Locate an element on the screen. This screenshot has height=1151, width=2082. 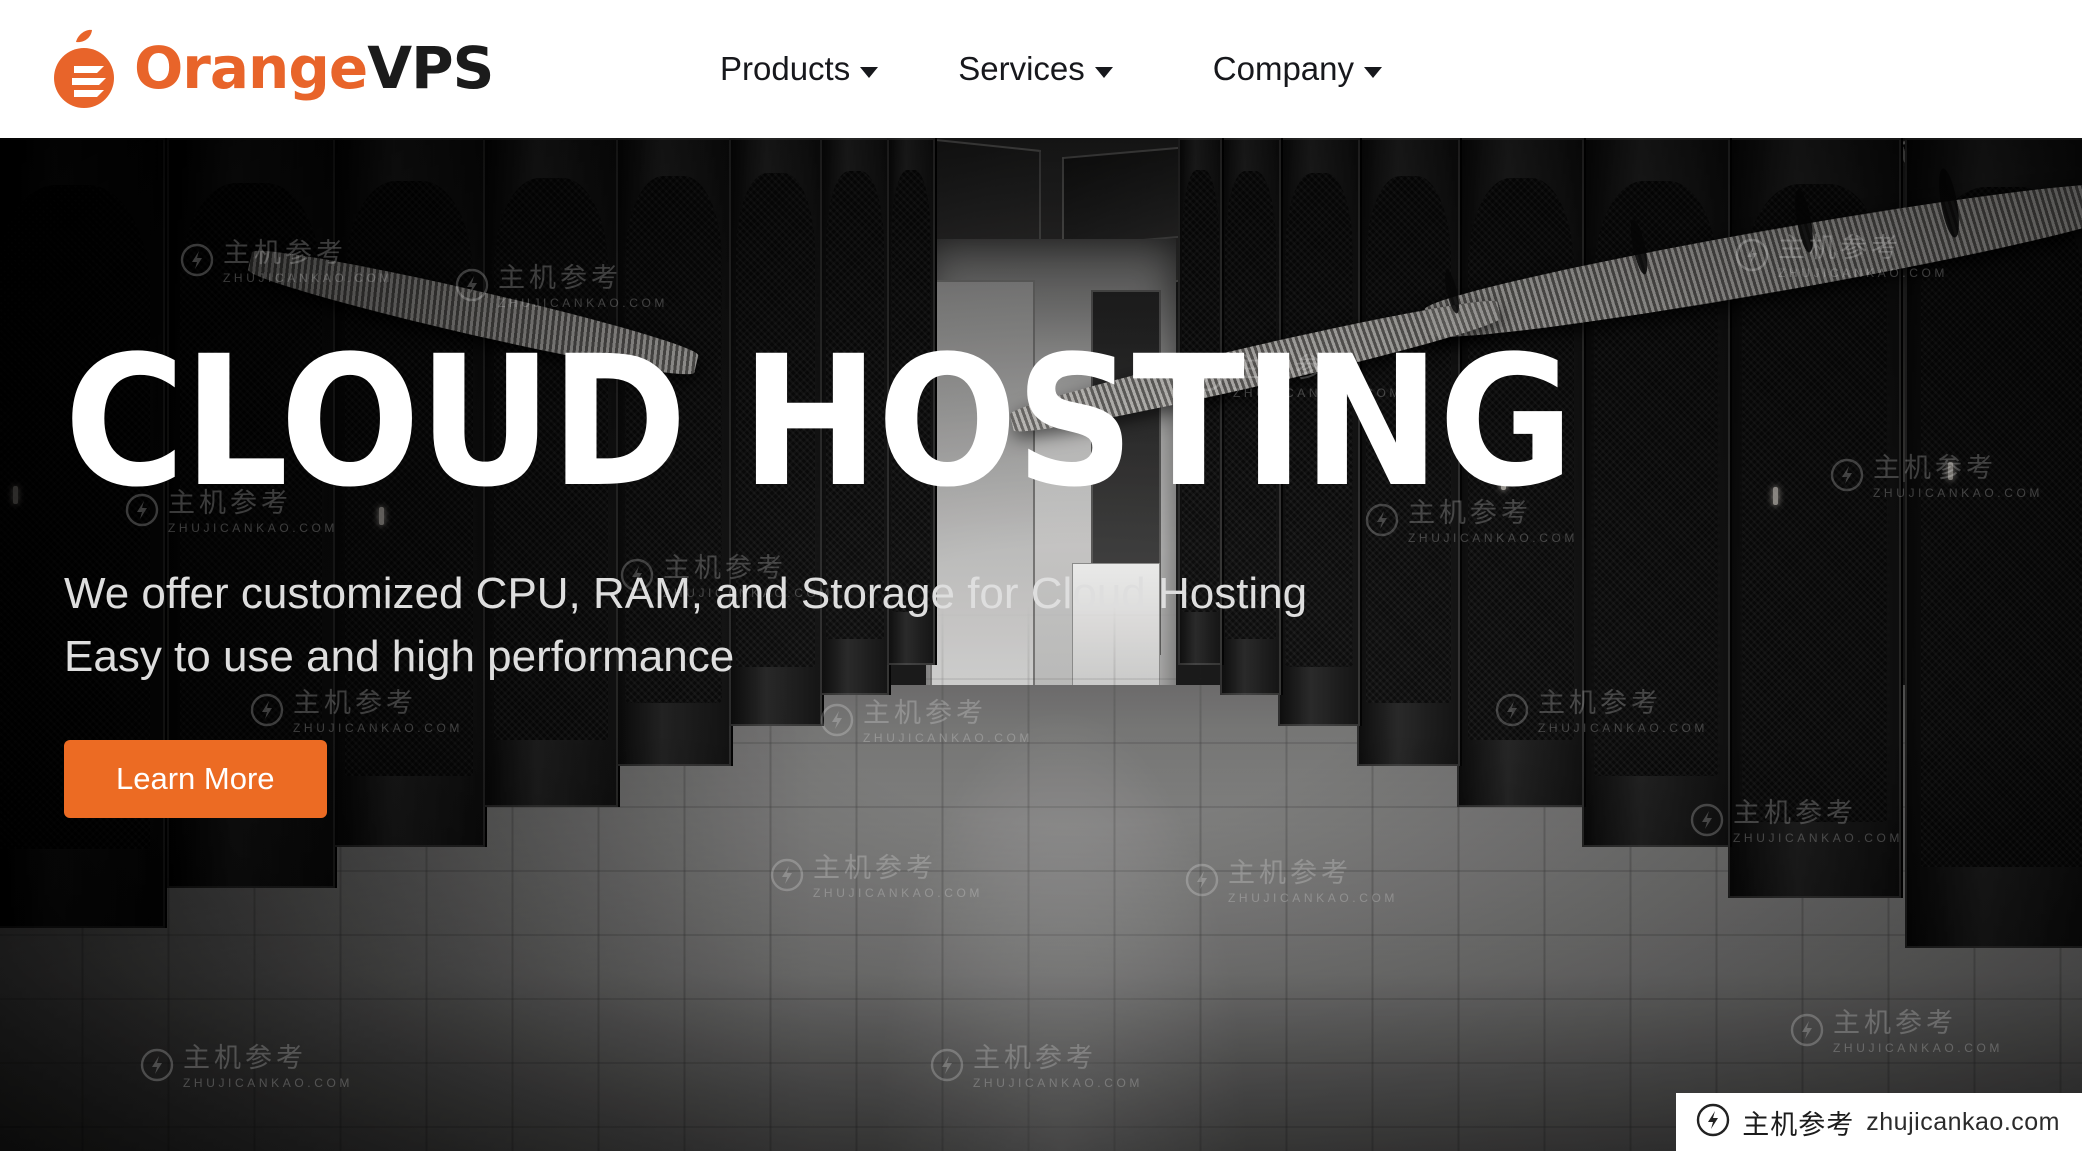
nav-item-products: Products is located at coordinates (799, 69).